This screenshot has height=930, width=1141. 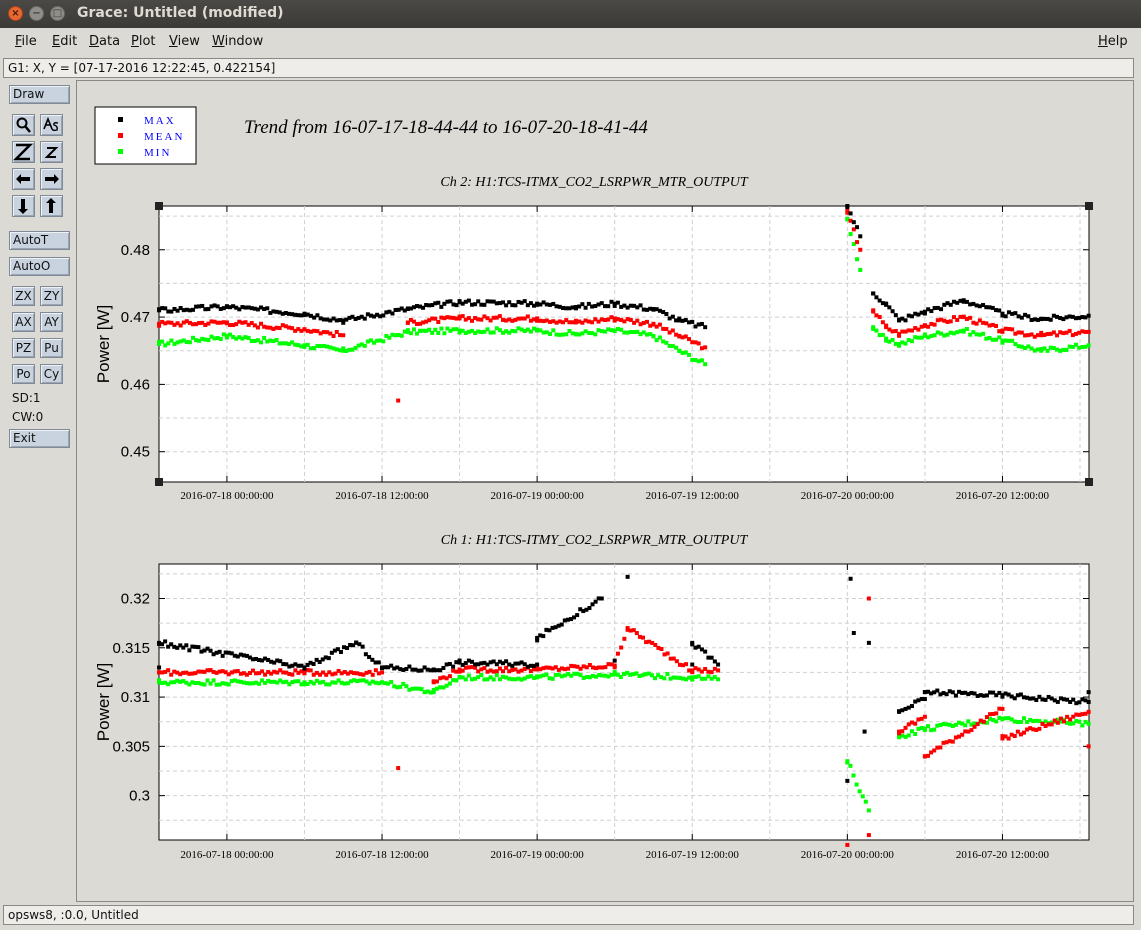 I want to click on scroll-left-button, so click(x=23, y=179).